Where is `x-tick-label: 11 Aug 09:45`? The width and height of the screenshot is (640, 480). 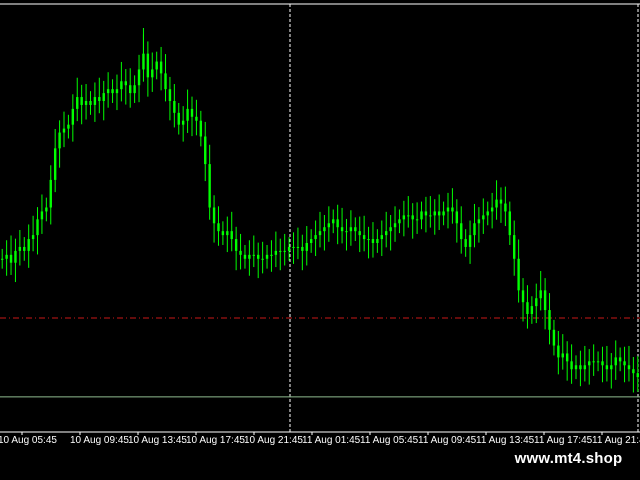
x-tick-label: 11 Aug 09:45 is located at coordinates (447, 440).